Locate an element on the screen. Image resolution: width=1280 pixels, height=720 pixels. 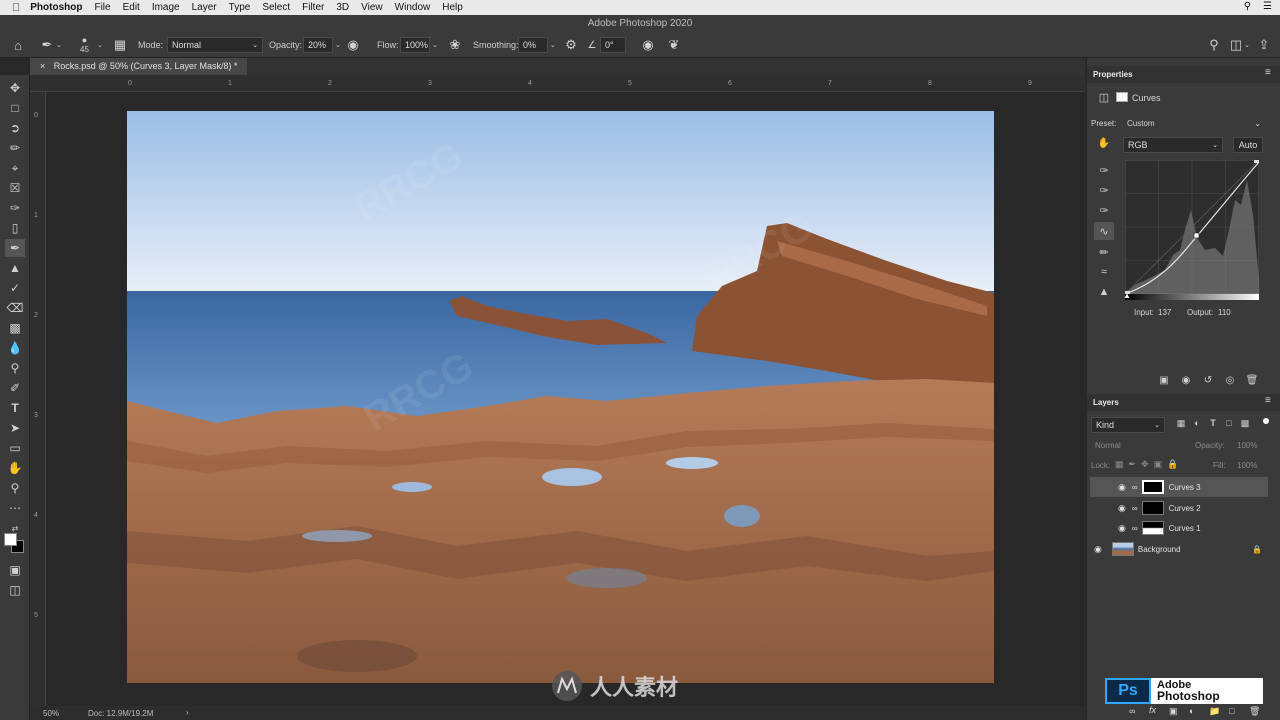
white-slider-icon: ▲ is located at coordinates (1257, 295).